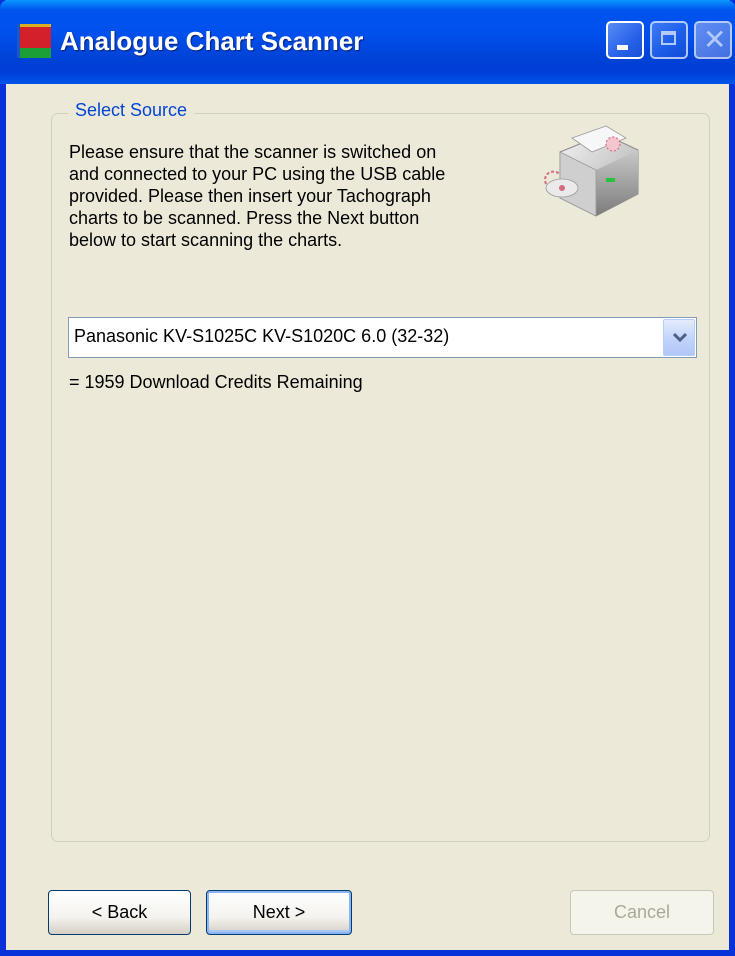 The image size is (735, 956). I want to click on maximize-icon, so click(668, 38).